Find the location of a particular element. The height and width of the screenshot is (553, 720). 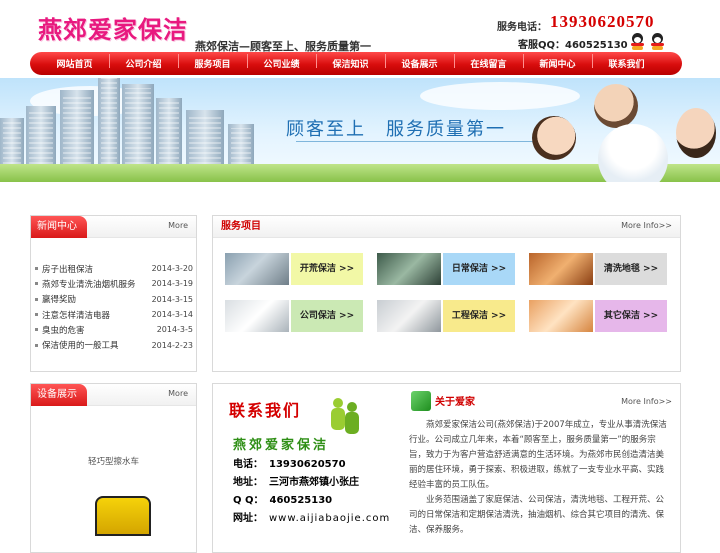

nav-about: 公司介绍 is located at coordinates (143, 62).